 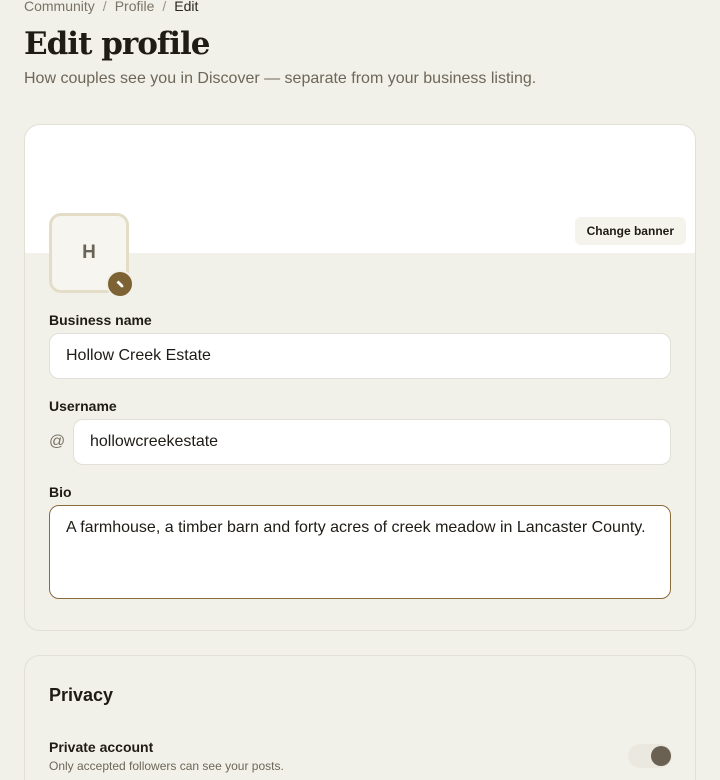 I want to click on pencil-icon, so click(x=120, y=284).